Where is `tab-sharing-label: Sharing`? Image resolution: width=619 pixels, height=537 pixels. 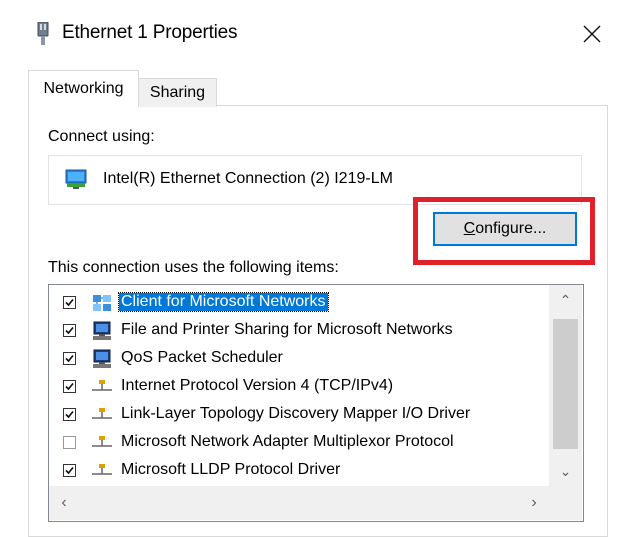 tab-sharing-label: Sharing is located at coordinates (177, 92).